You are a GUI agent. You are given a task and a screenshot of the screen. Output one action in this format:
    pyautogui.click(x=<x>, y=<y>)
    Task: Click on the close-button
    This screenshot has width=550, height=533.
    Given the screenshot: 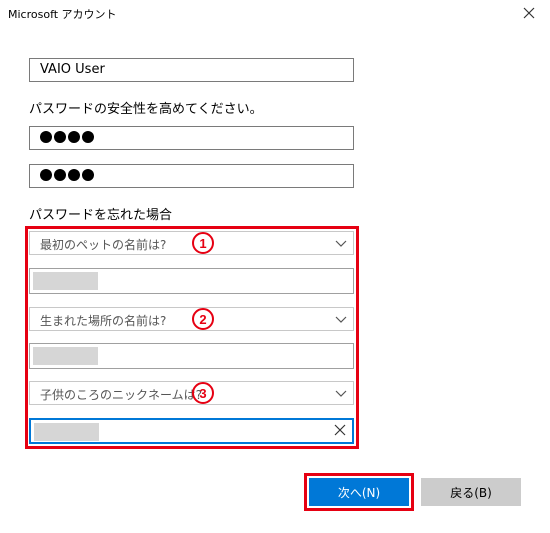 What is the action you would take?
    pyautogui.click(x=529, y=13)
    